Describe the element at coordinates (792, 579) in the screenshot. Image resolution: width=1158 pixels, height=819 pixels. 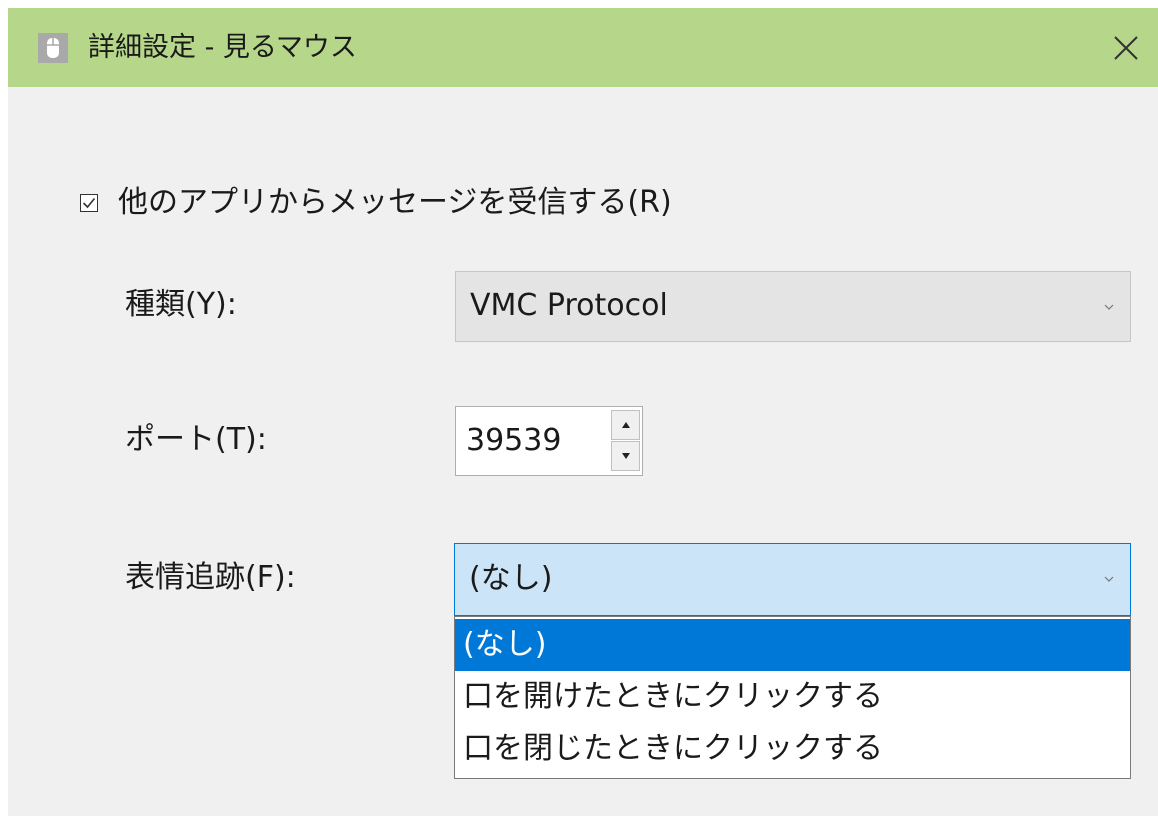
I see `face-tracking-select: (なし)` at that location.